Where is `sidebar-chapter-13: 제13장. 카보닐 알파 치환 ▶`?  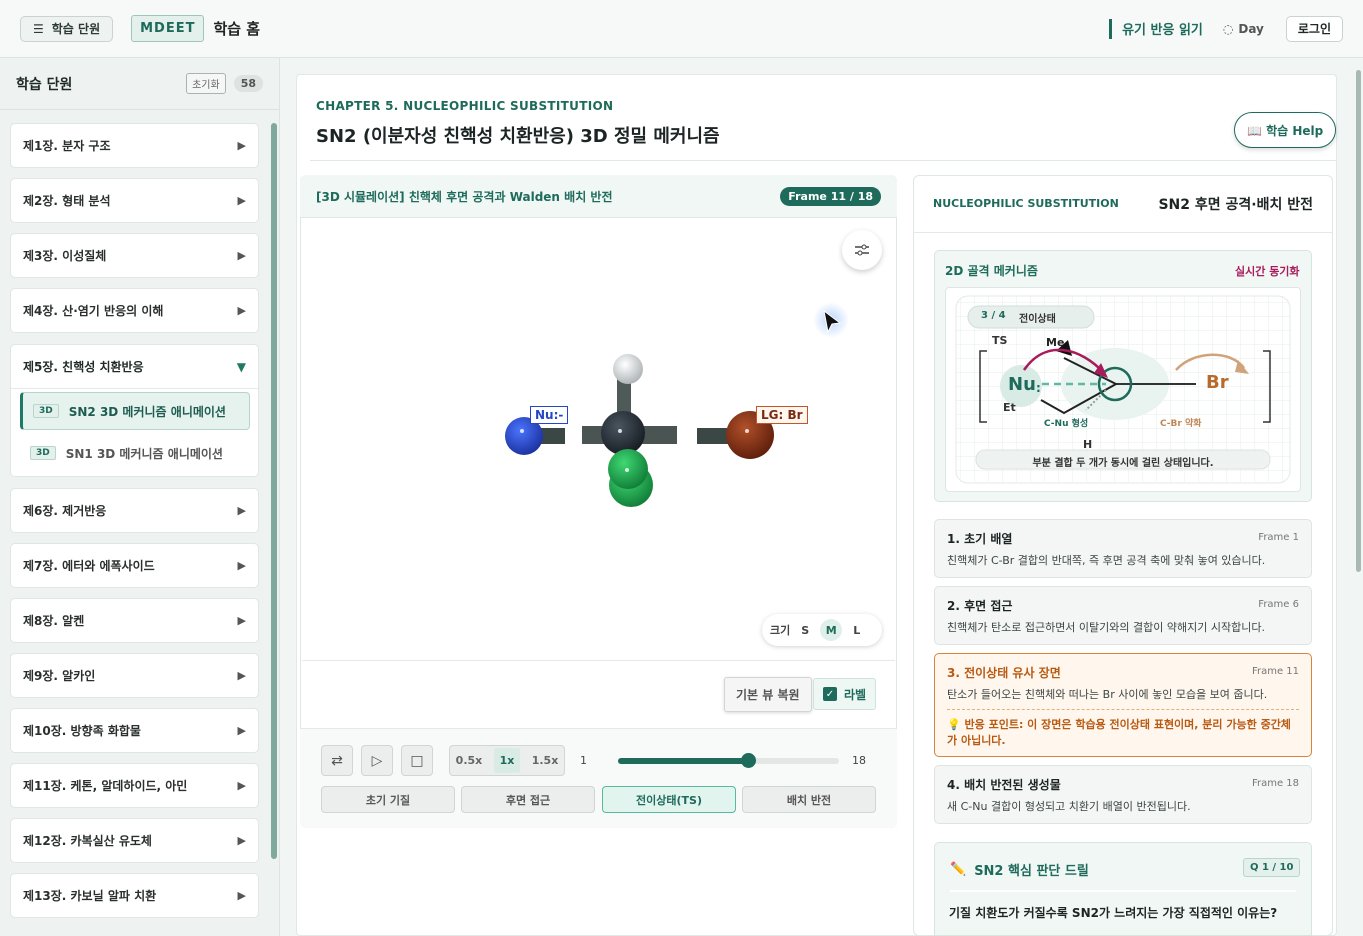 sidebar-chapter-13: 제13장. 카보닐 알파 치환 ▶ is located at coordinates (134, 895).